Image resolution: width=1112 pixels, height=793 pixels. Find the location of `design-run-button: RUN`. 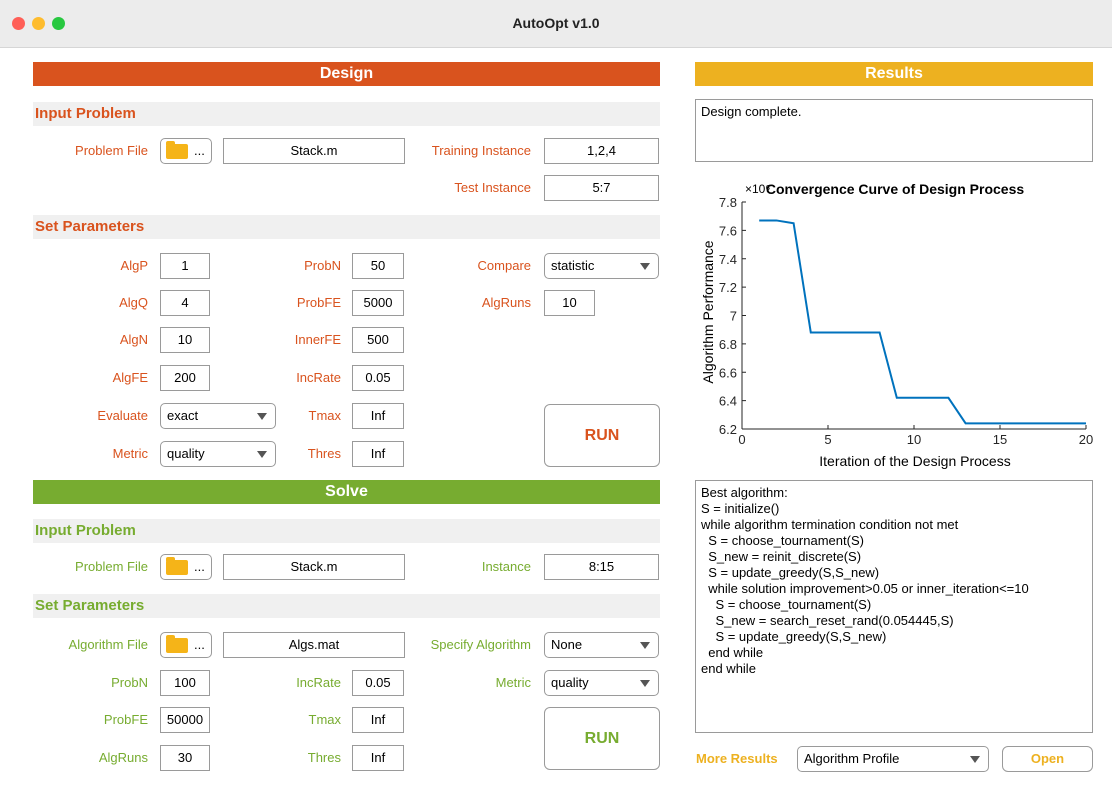

design-run-button: RUN is located at coordinates (602, 435).